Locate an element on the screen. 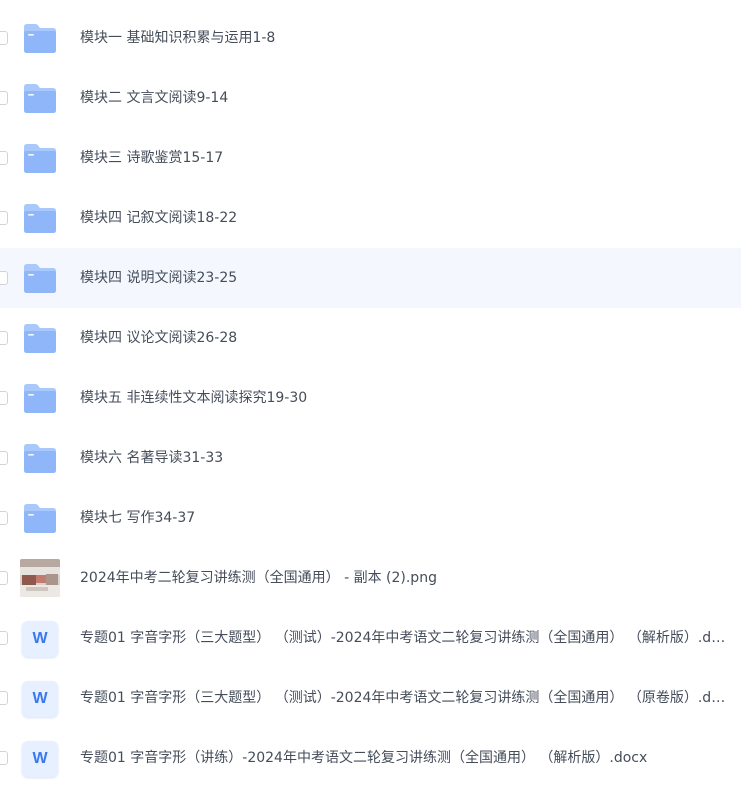 Image resolution: width=741 pixels, height=786 pixels. file-name: 模块五 非连续性文本阅读探究19-30 is located at coordinates (404, 398).